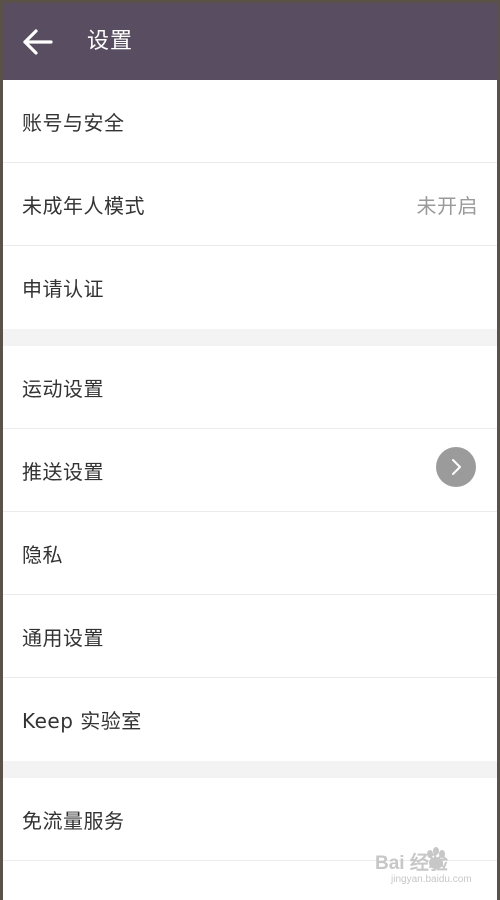  I want to click on setting-label: 免流量服务, so click(73, 820).